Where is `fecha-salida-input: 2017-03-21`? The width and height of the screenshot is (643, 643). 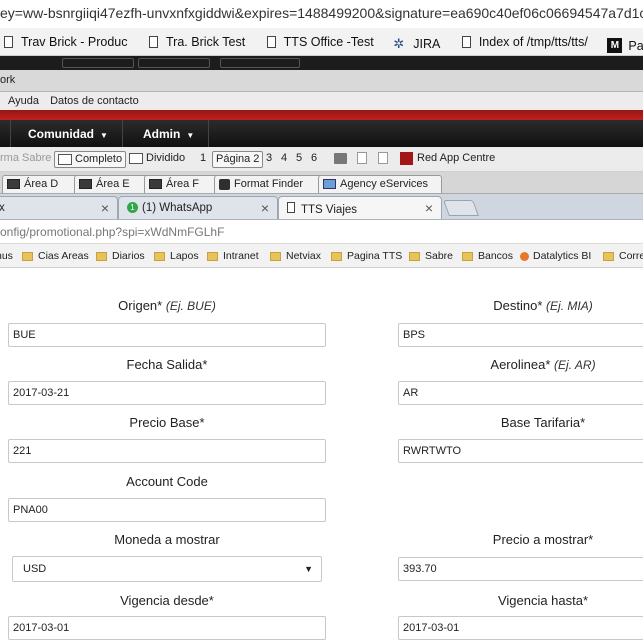
fecha-salida-input: 2017-03-21 is located at coordinates (167, 393).